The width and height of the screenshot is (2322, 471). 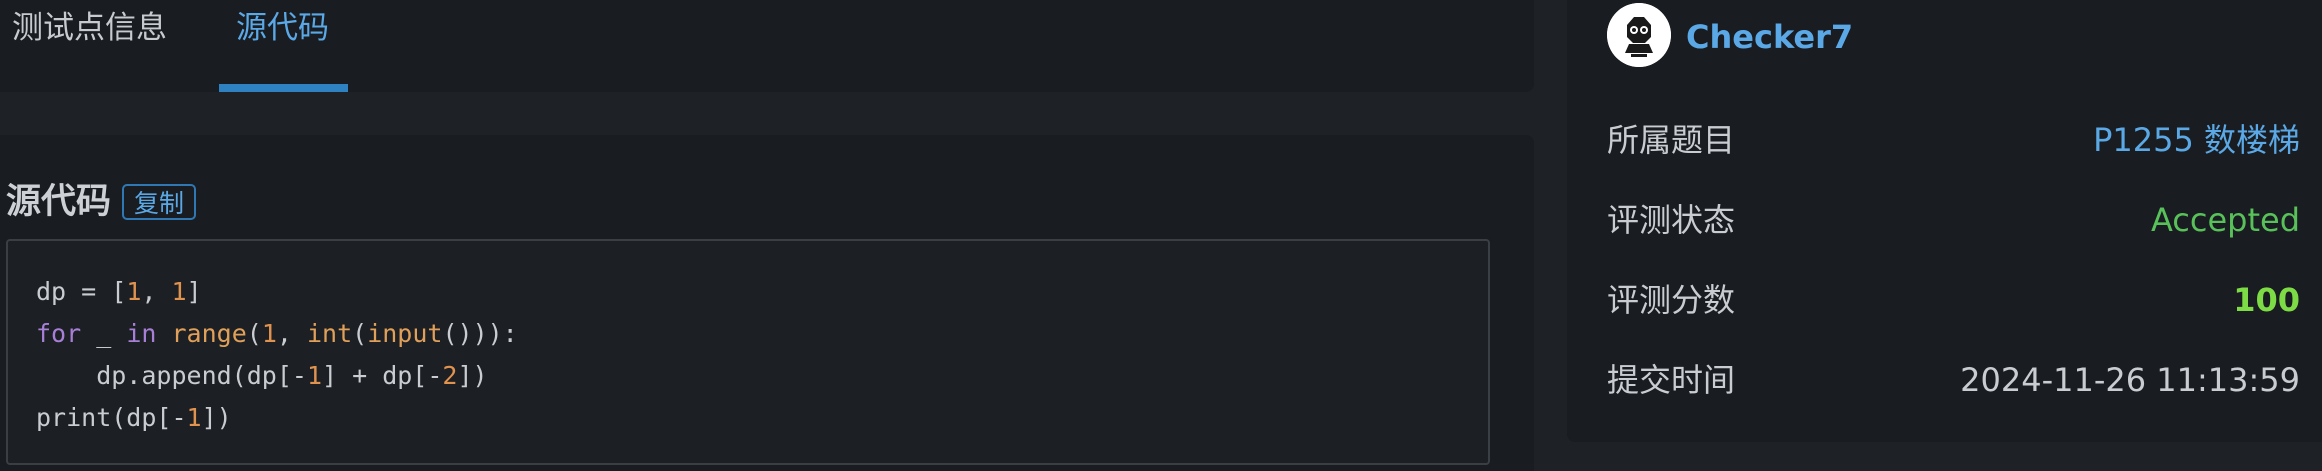 I want to click on user-avatar-icon, so click(x=1639, y=35).